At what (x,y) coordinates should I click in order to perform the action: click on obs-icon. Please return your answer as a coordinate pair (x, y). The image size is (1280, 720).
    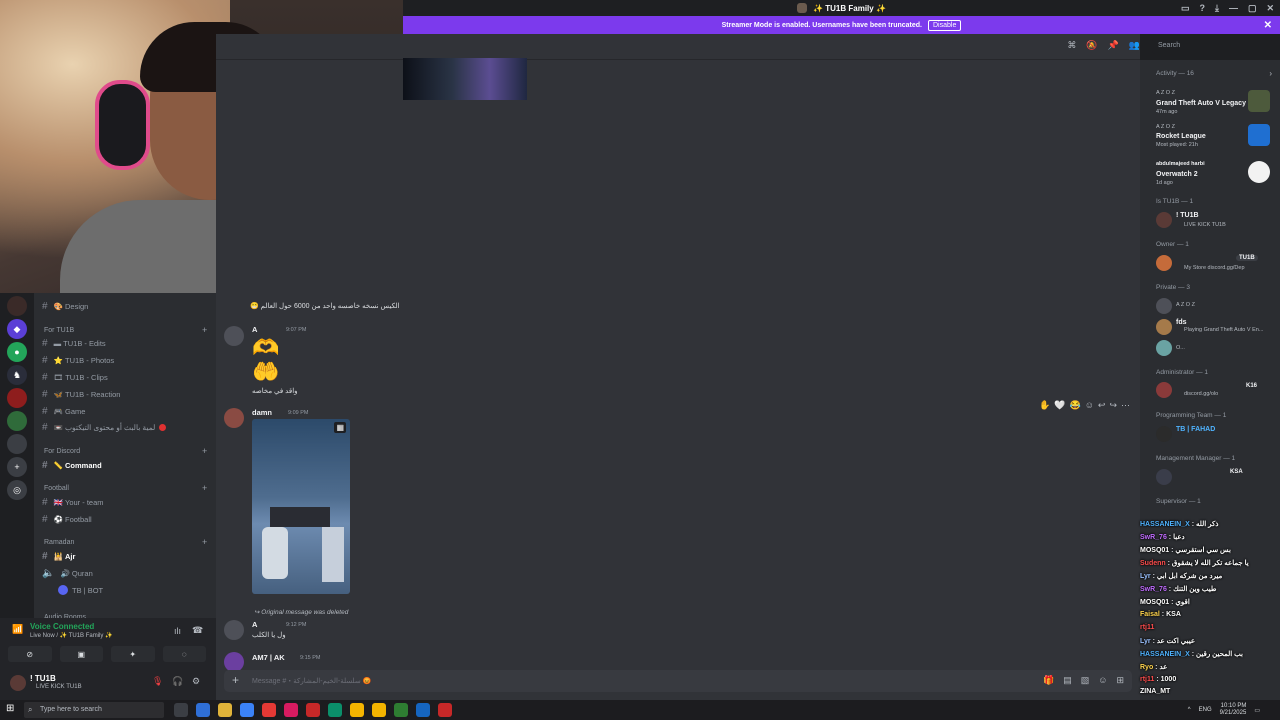
    Looking at the image, I should click on (445, 710).